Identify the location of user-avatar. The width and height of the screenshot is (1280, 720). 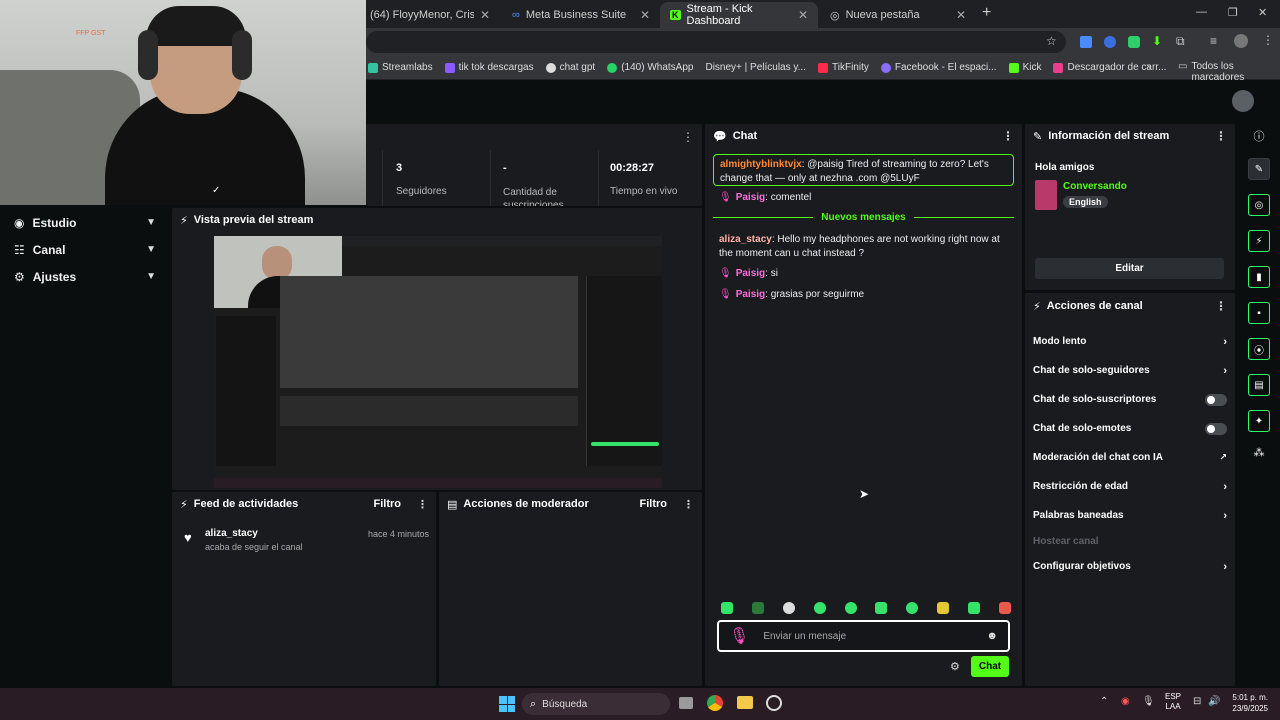
(1243, 101).